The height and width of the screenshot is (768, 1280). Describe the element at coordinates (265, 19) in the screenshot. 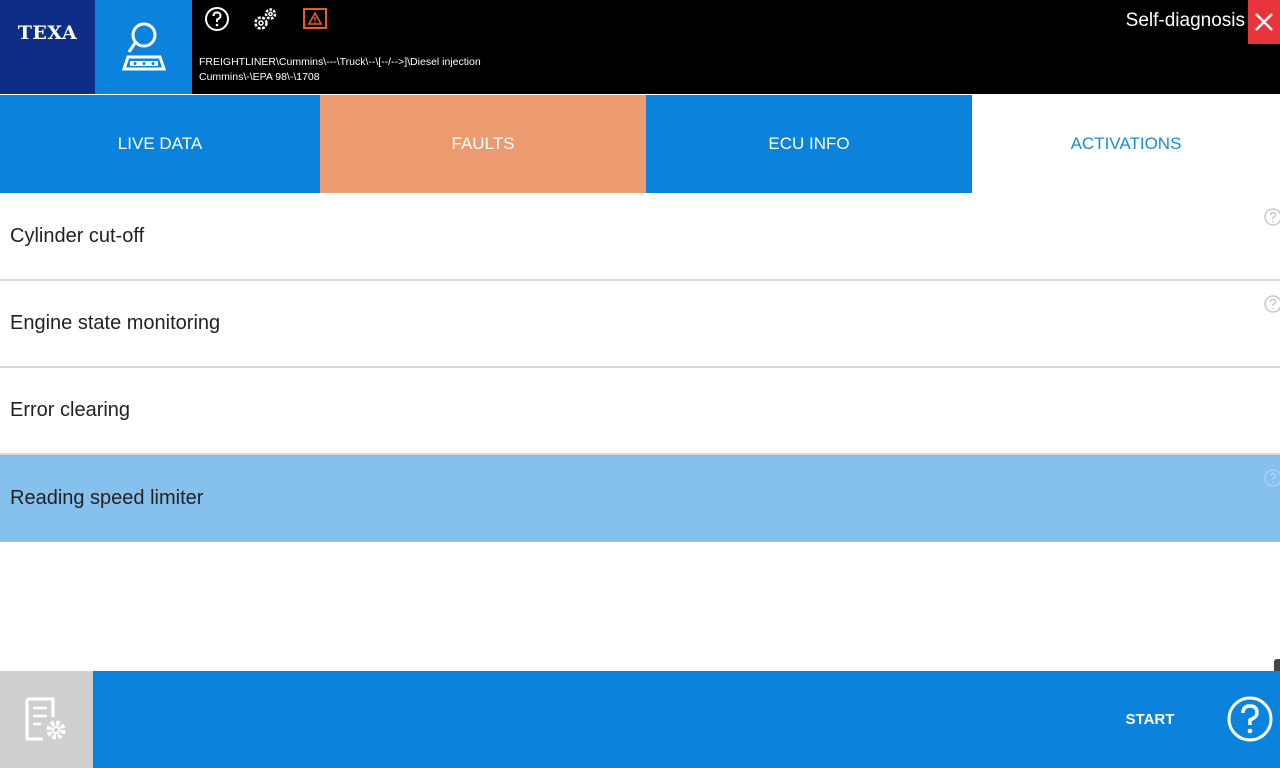

I see `gears-icon` at that location.